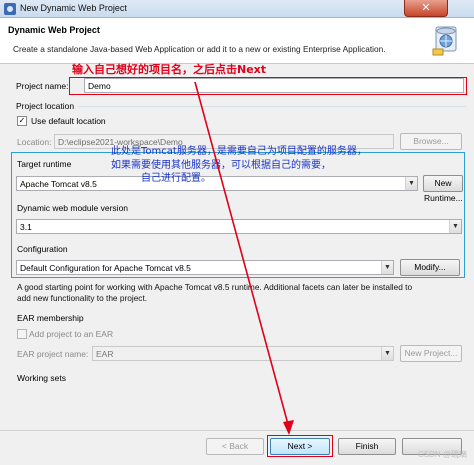 The height and width of the screenshot is (465, 474). I want to click on blue-annotation-line3: 自己进行配置。, so click(176, 178).